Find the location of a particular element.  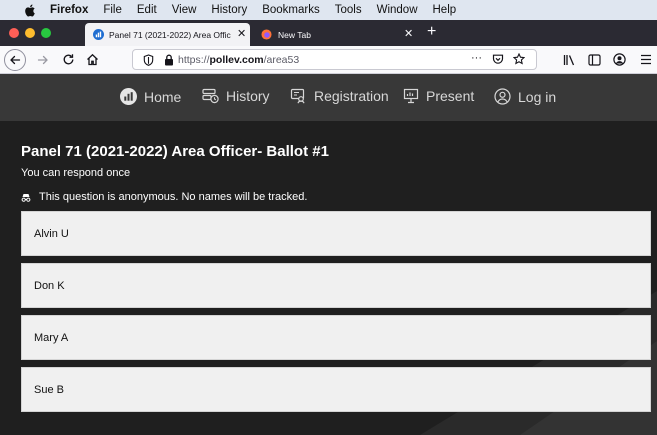

account-icon is located at coordinates (619, 59).